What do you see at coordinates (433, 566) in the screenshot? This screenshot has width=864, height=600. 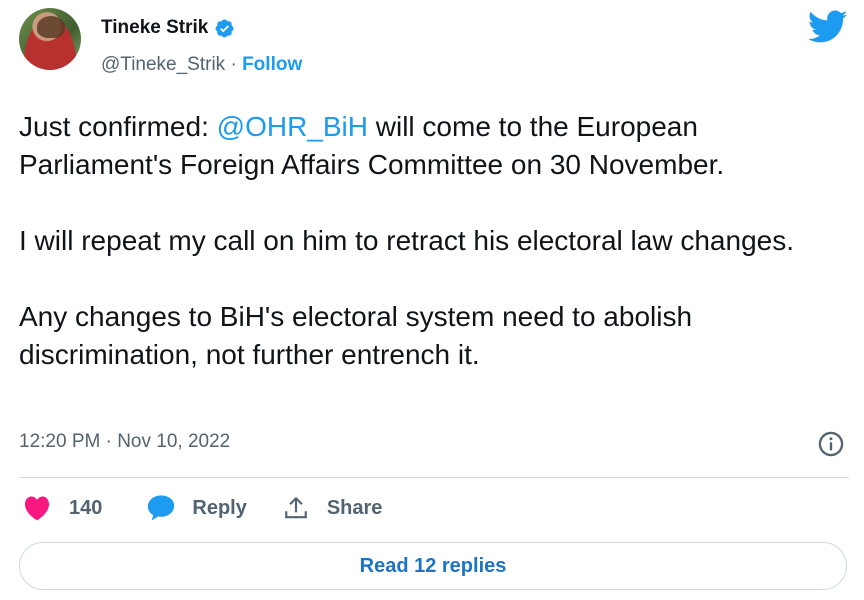 I see `read-replies-button: Read 12 replies` at bounding box center [433, 566].